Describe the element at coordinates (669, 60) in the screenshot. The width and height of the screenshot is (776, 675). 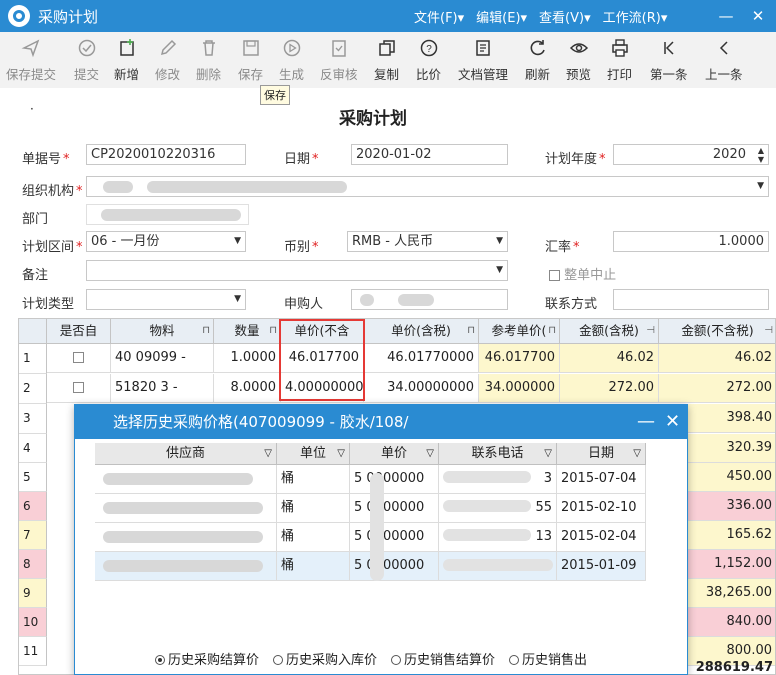
I see `first-record-button: 第一条` at that location.